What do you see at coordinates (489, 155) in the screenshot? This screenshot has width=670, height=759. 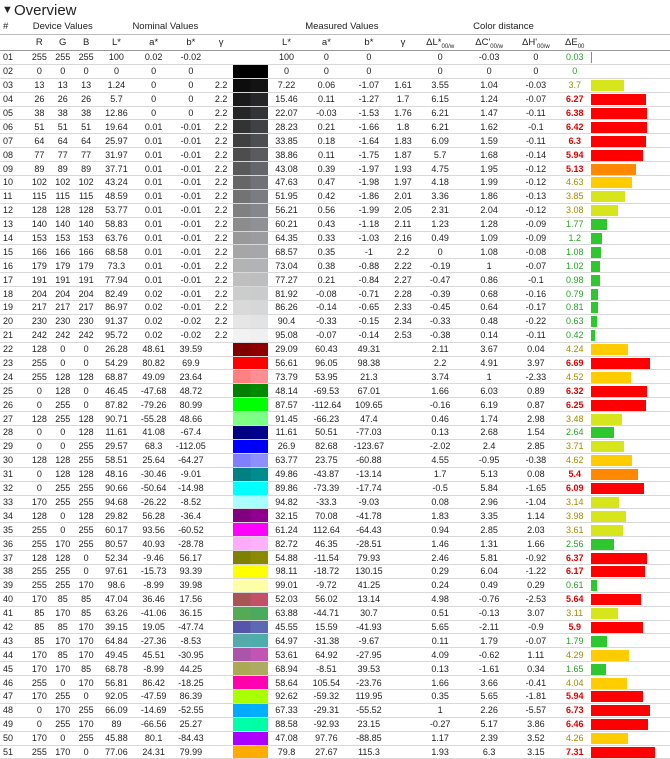 I see `delta-c: 1.68` at bounding box center [489, 155].